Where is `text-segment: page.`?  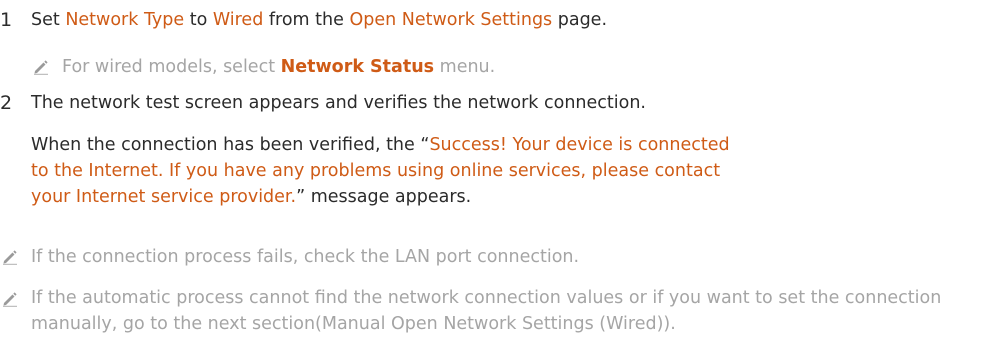 text-segment: page. is located at coordinates (580, 20).